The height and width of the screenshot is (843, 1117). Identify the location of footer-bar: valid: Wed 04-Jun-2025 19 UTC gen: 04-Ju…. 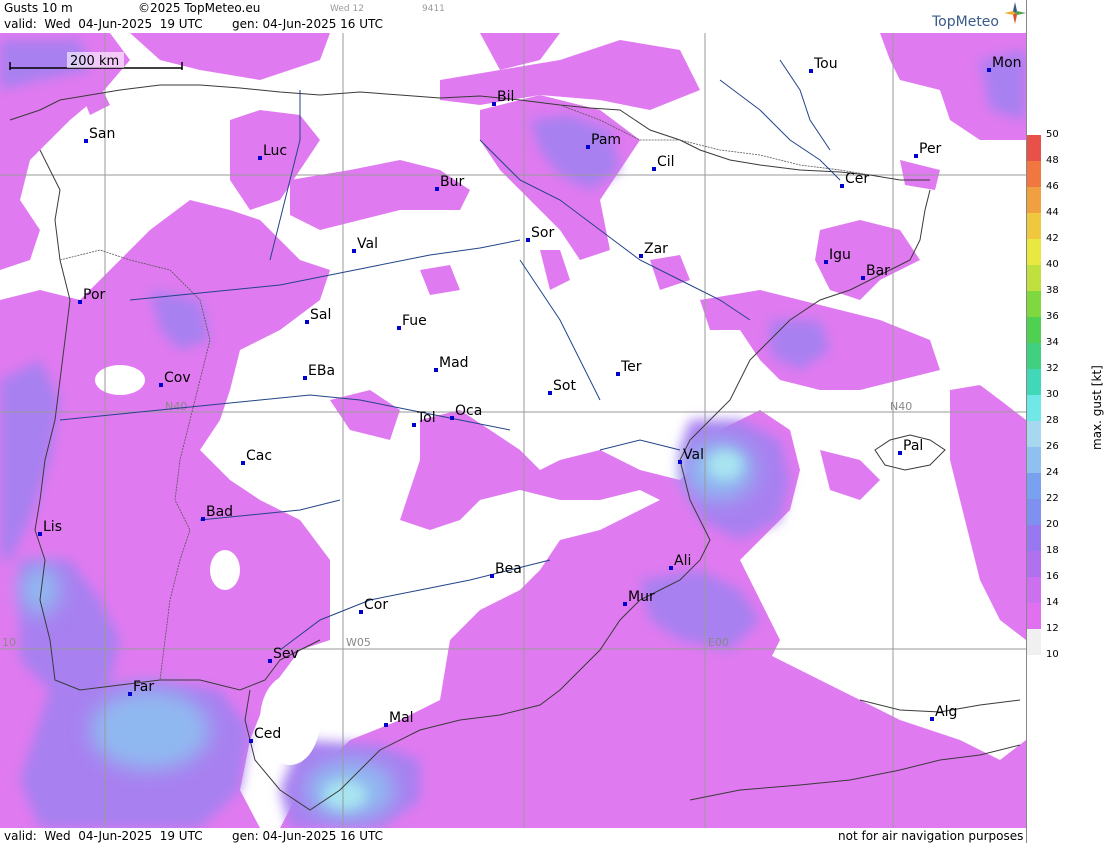
(513, 835).